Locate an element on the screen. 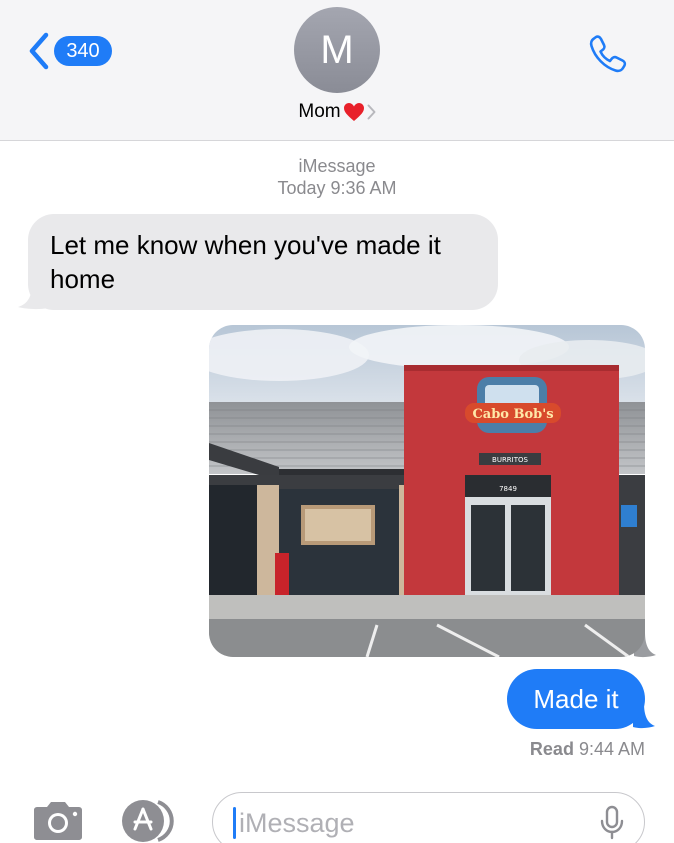 The height and width of the screenshot is (843, 674). read-receipt-label: Read is located at coordinates (551, 749).